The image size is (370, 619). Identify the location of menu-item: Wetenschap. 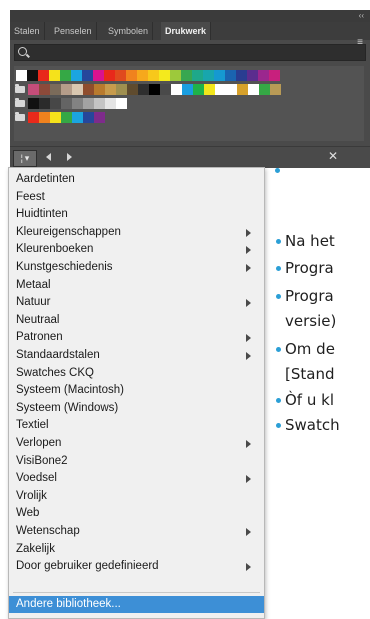
(136, 531).